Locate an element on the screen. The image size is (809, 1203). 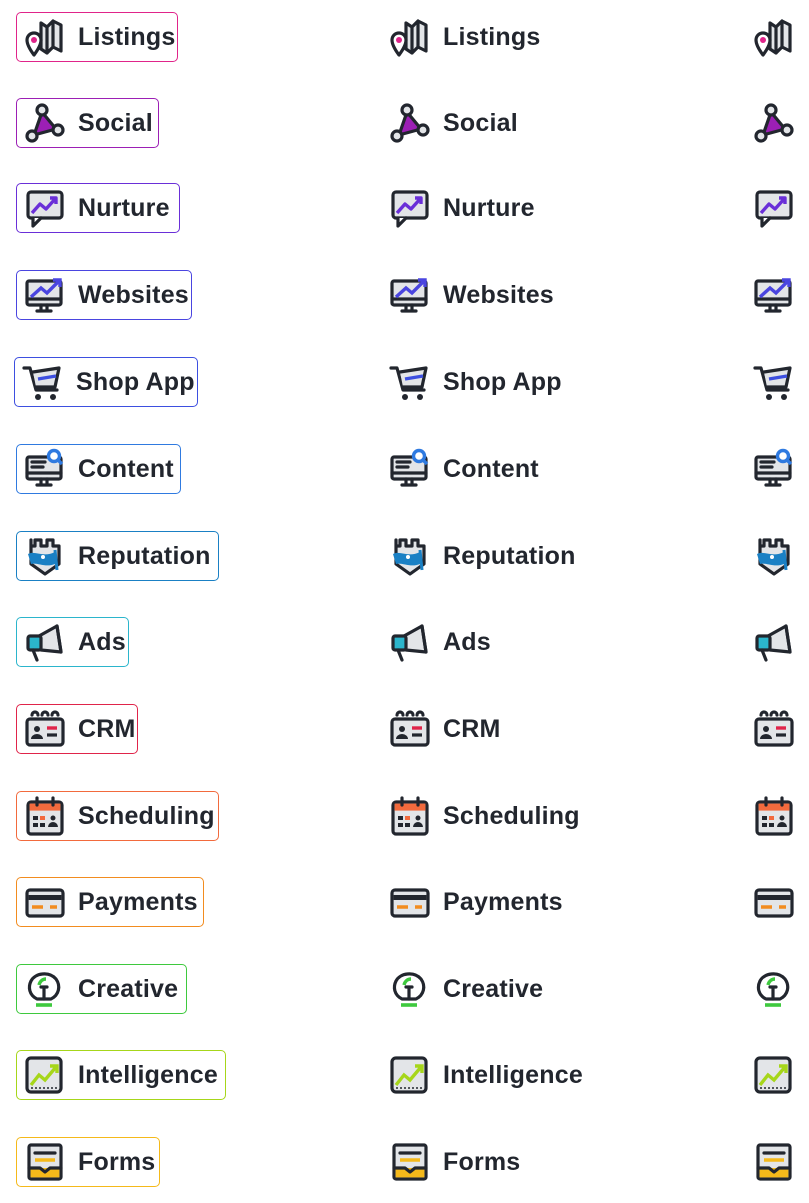
product-payments-label-item: Payments is located at coordinates (475, 902).